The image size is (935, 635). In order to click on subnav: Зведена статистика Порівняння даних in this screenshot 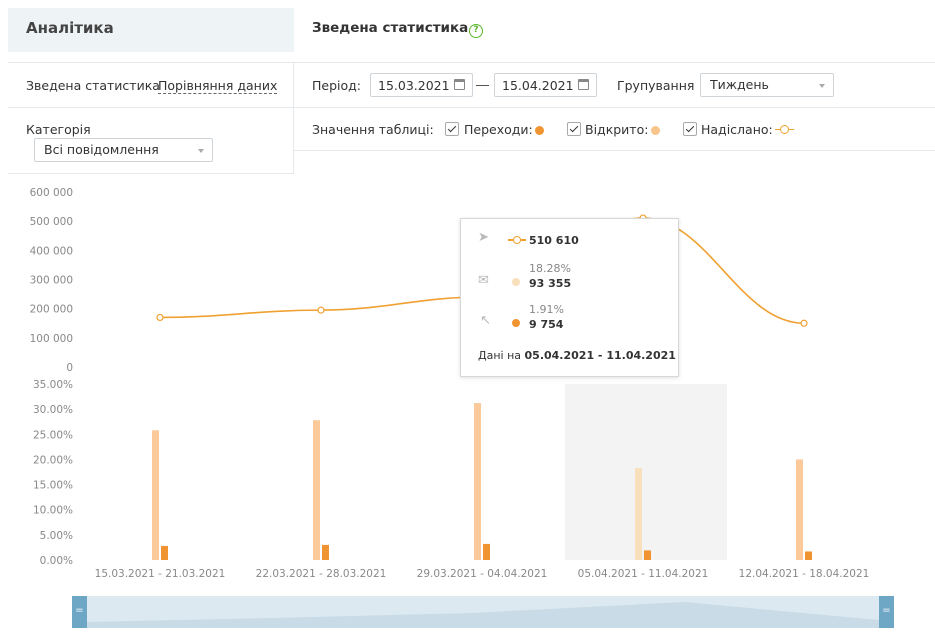, I will do `click(151, 85)`.